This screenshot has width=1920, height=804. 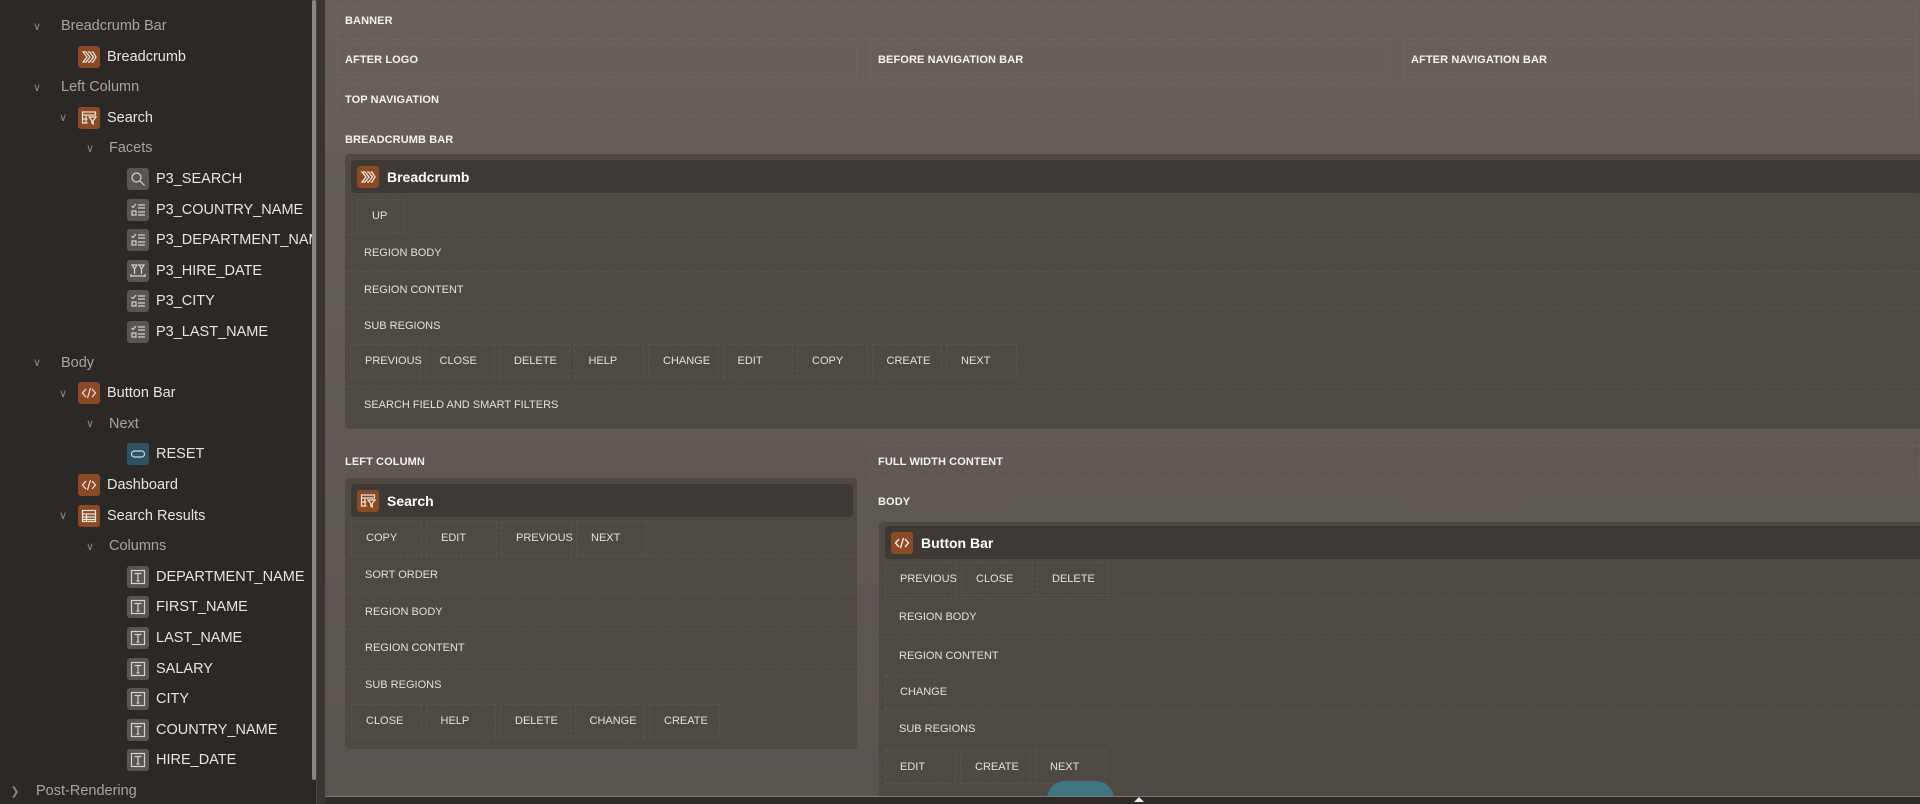 I want to click on tree-node: CITY, so click(x=156, y=699).